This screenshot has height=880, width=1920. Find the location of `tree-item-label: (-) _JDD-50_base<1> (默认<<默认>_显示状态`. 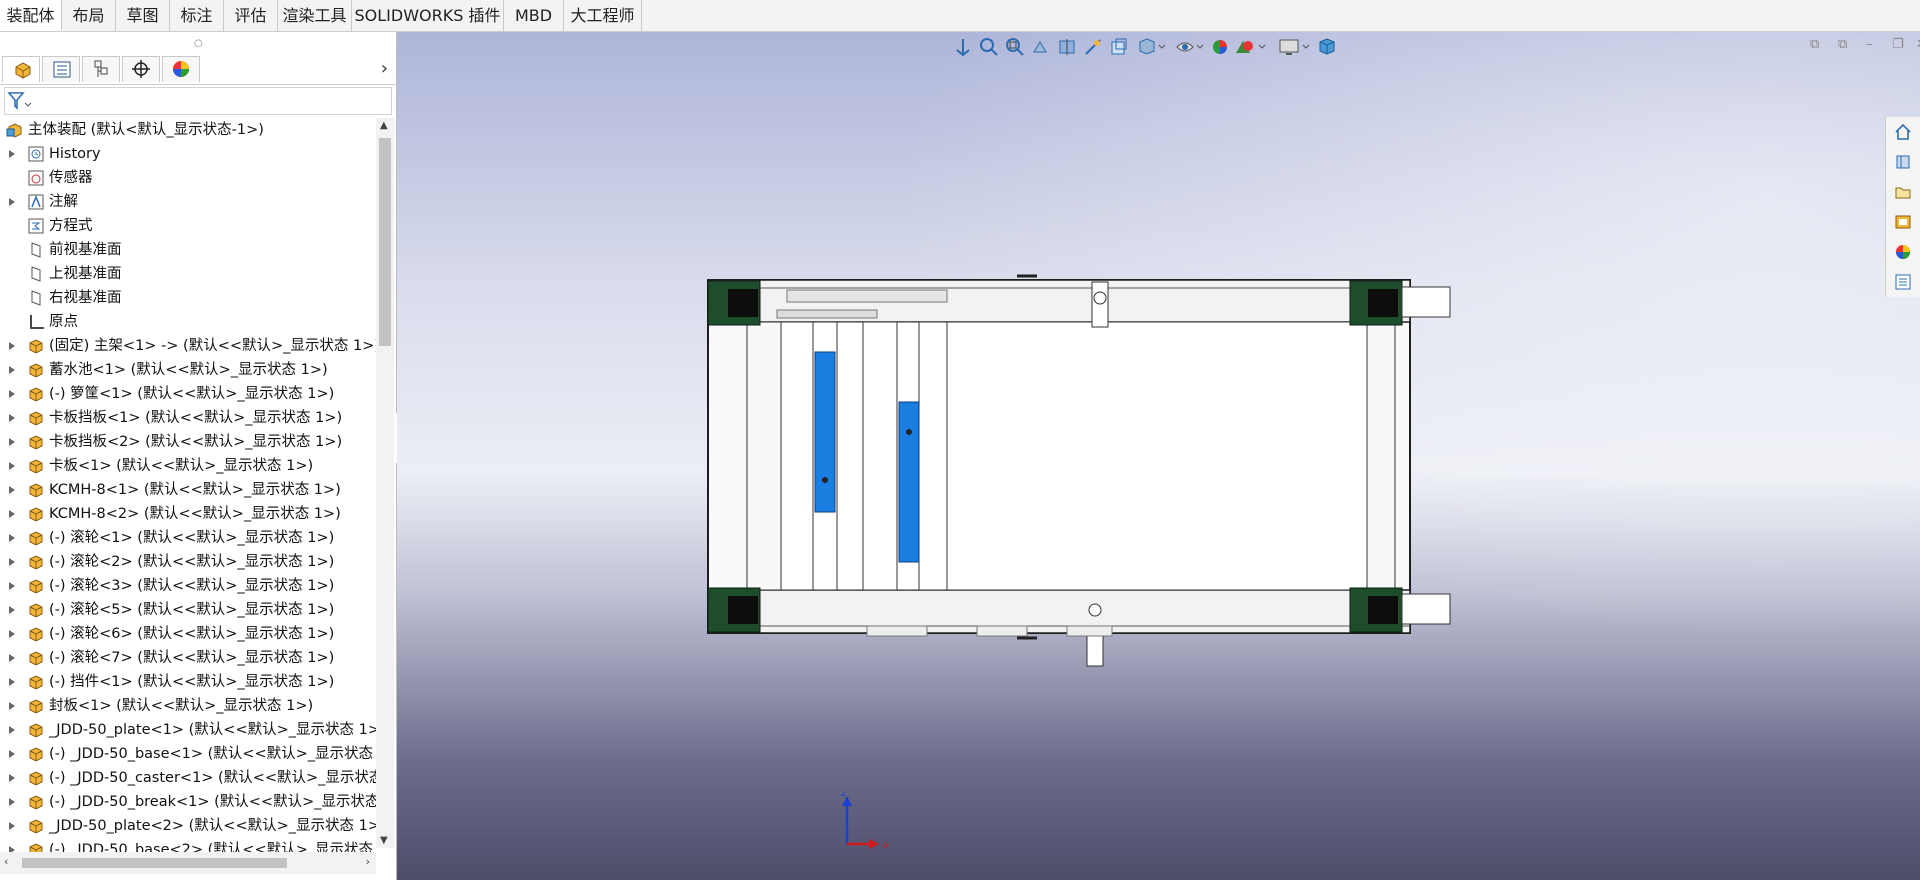

tree-item-label: (-) _JDD-50_base<1> (默认<<默认>_显示状态 is located at coordinates (211, 754).